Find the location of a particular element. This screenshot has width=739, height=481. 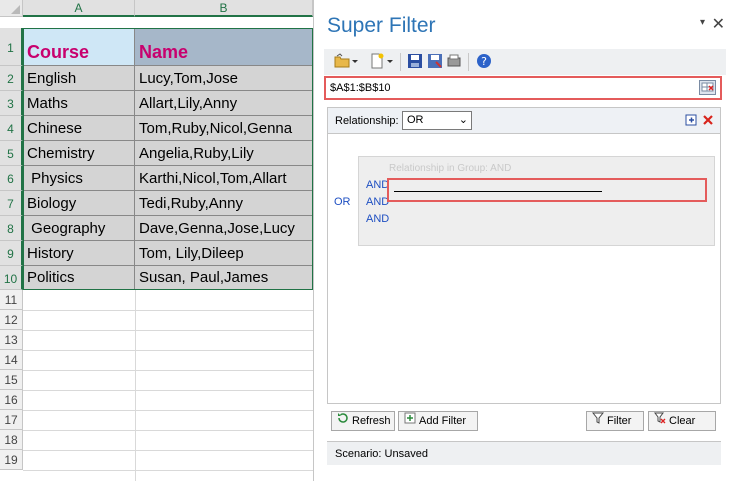

help-icon: ? is located at coordinates (484, 61).